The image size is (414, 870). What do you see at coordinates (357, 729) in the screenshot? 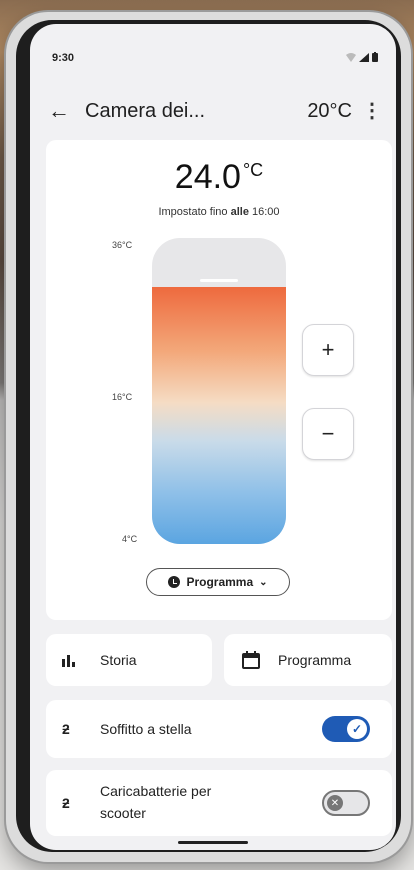
I see `check-icon: ✓` at bounding box center [357, 729].